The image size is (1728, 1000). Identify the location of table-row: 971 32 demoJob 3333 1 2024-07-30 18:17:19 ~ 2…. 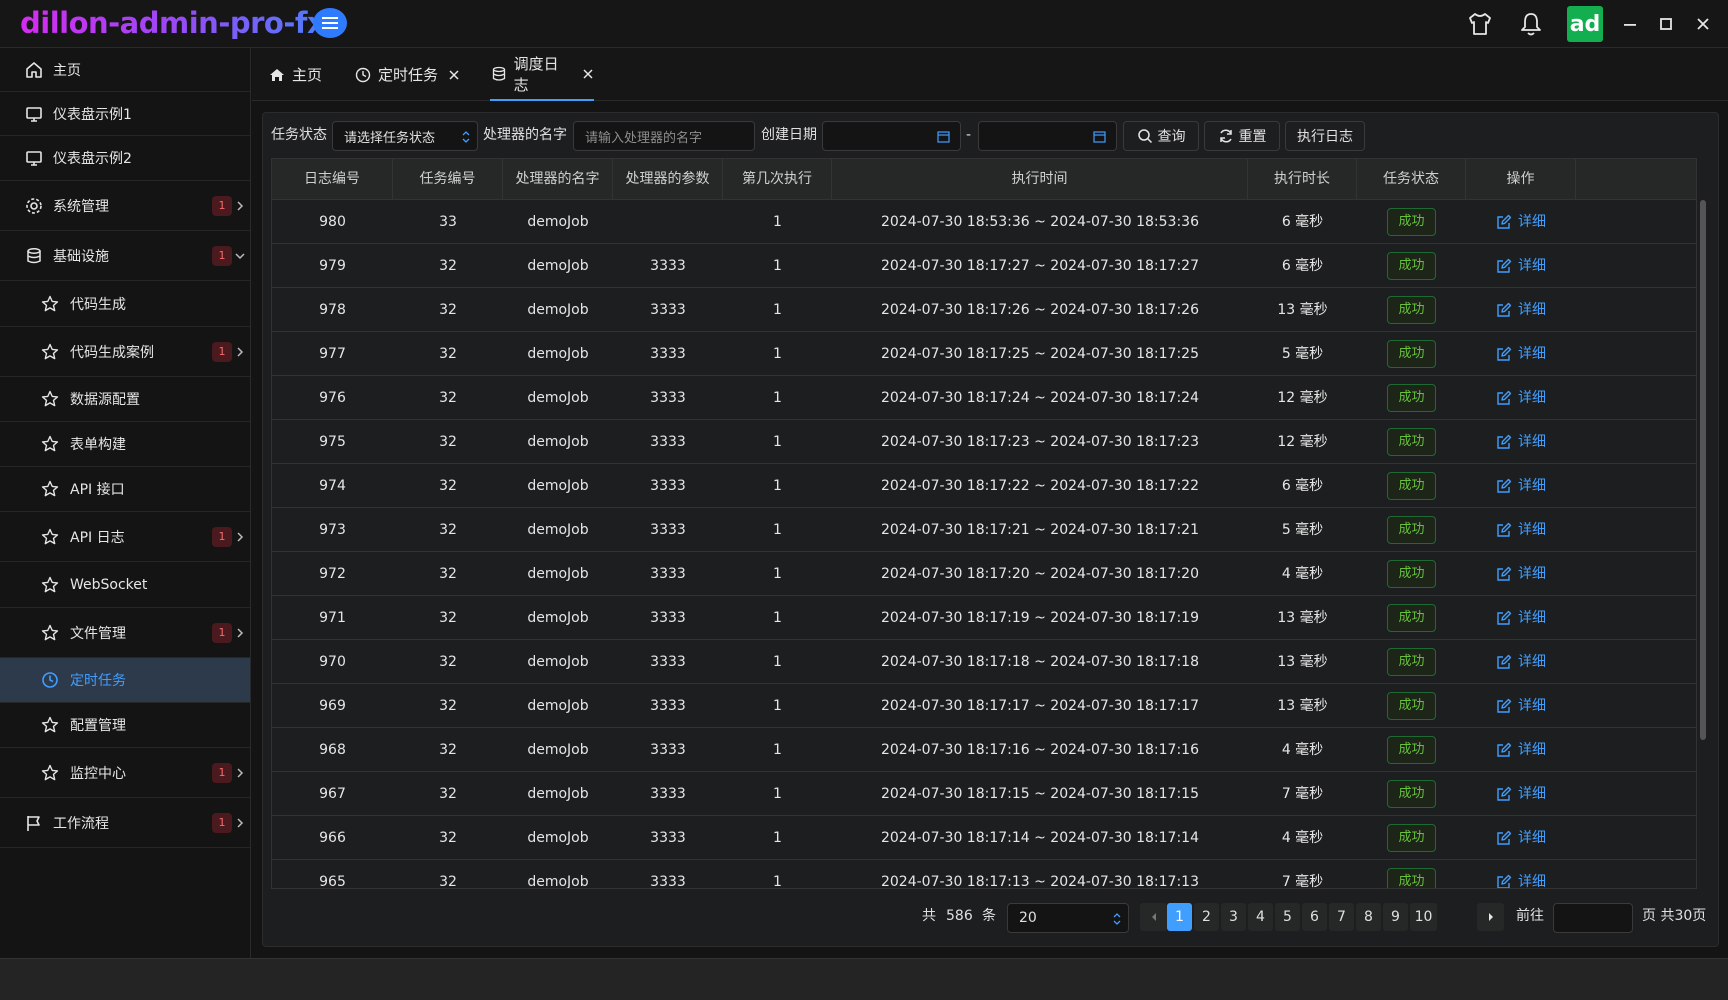
(984, 618).